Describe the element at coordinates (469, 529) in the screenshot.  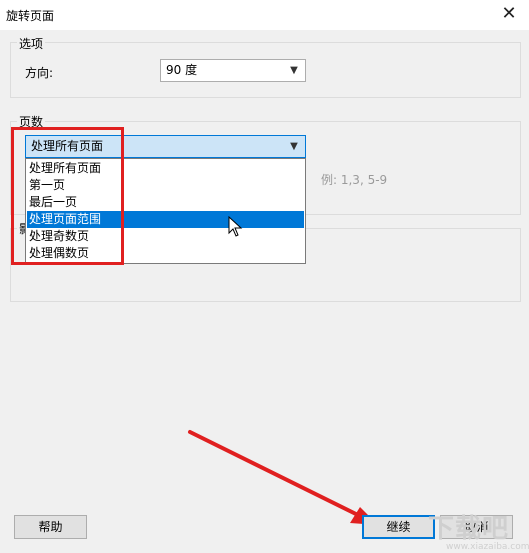
I see `watermark-logo: 下载吧` at that location.